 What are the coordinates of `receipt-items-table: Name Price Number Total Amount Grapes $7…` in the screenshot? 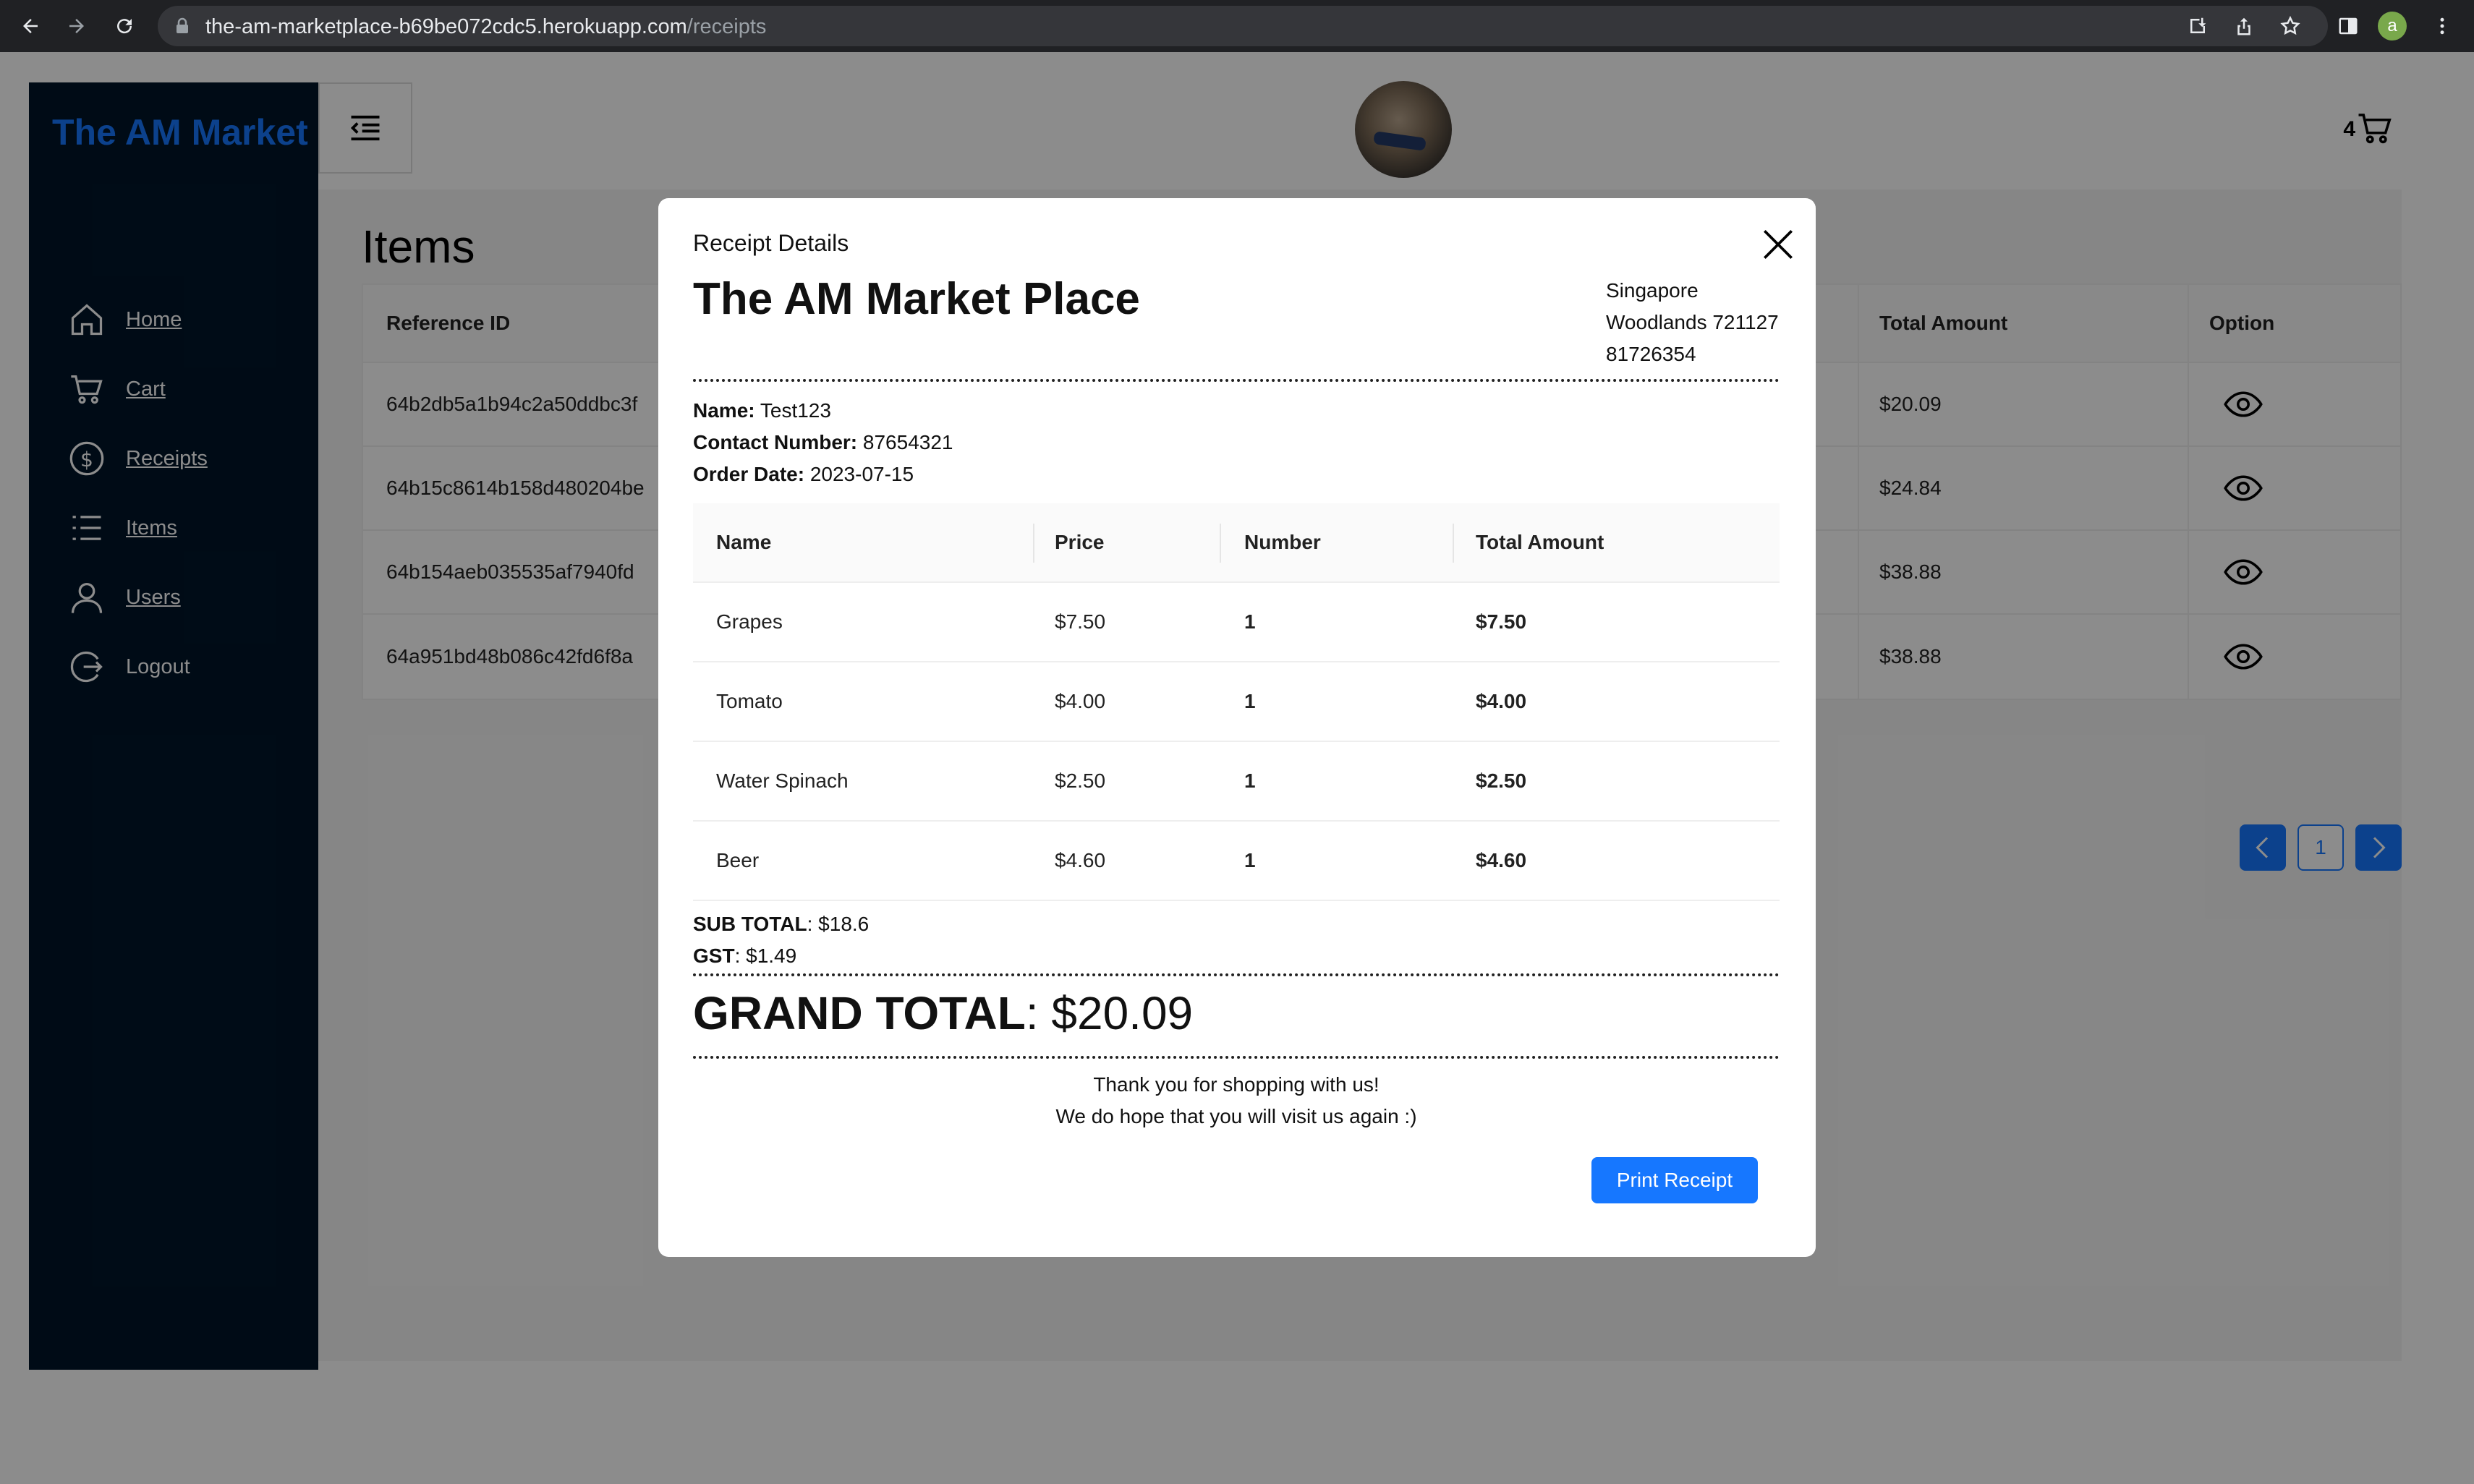 It's located at (1236, 702).